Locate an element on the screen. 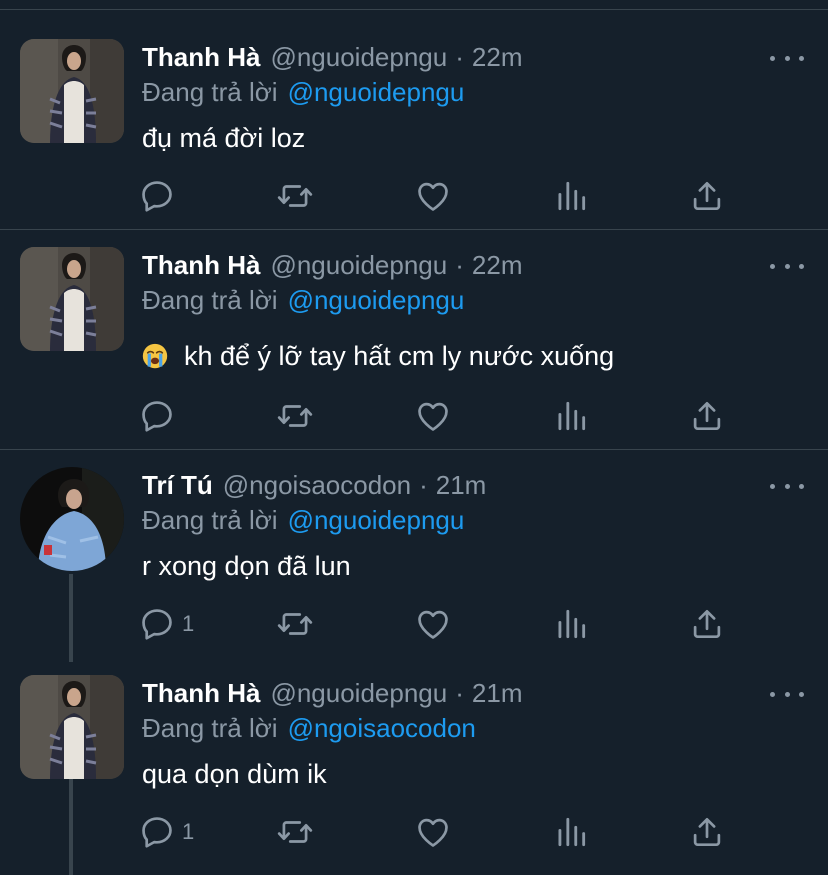  reply-mention-link: @ngoisaocodon is located at coordinates (382, 728).